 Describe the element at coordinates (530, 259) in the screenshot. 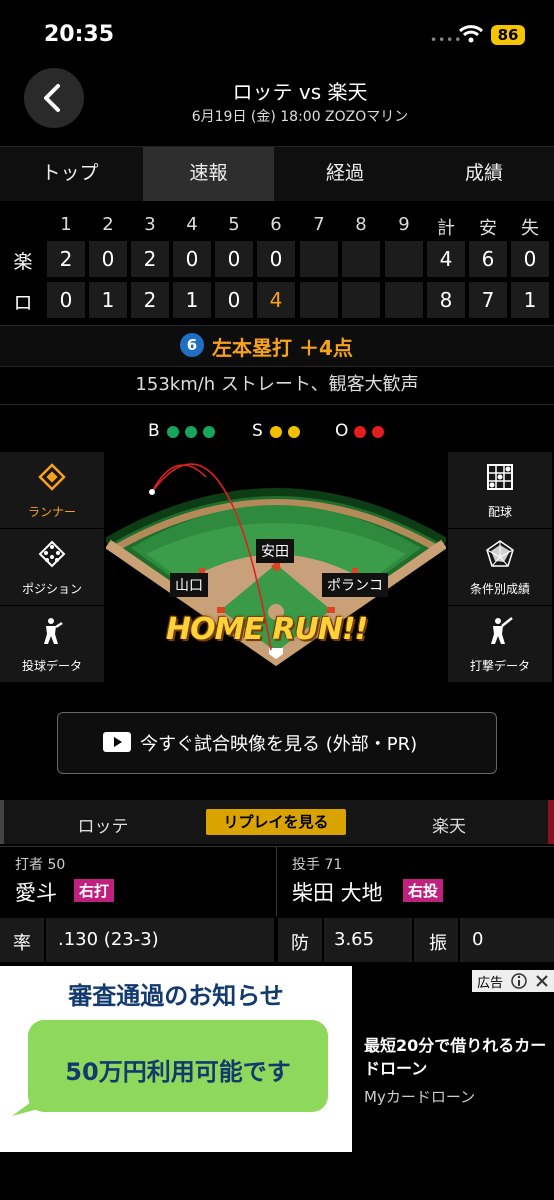

I see `total-errors-cell: 0` at that location.